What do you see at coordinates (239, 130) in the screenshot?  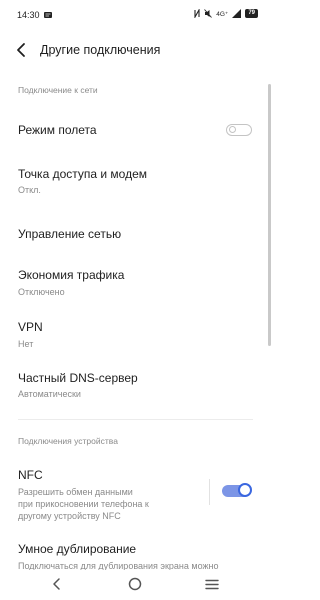 I see `airplane-mode-toggle` at bounding box center [239, 130].